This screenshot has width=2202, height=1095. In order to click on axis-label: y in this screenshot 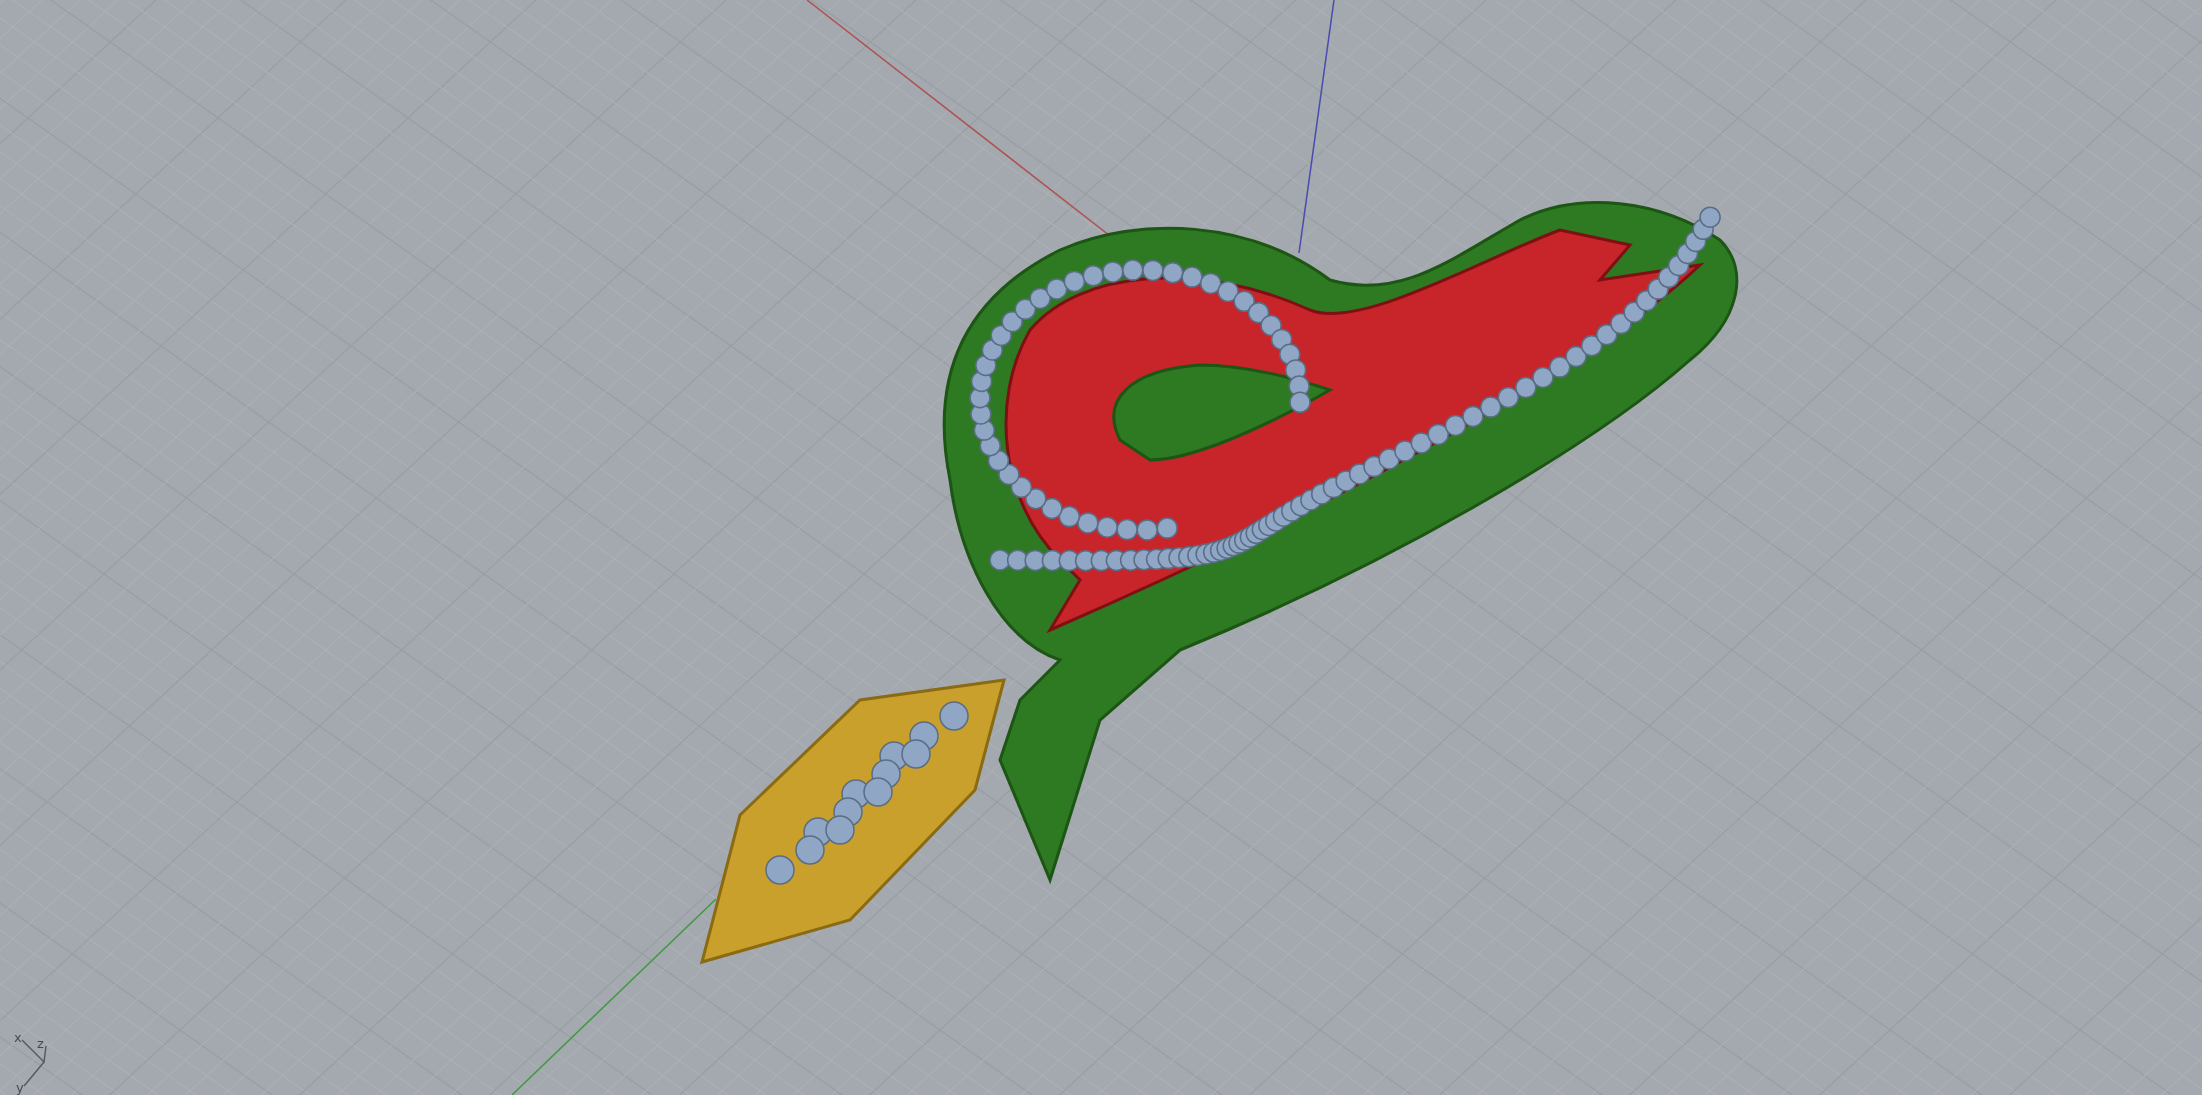, I will do `click(20, 1087)`.